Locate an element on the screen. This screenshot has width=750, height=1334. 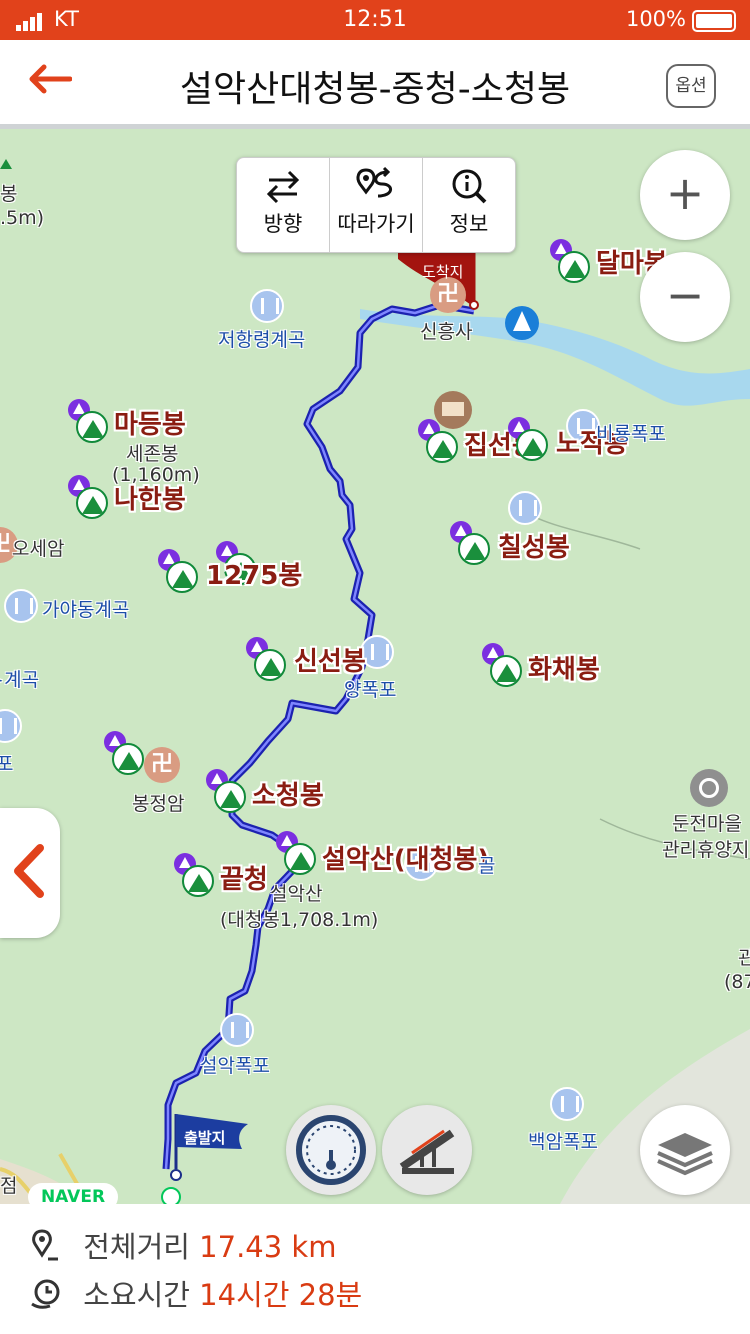
direction-button: 방향 is located at coordinates (283, 205).